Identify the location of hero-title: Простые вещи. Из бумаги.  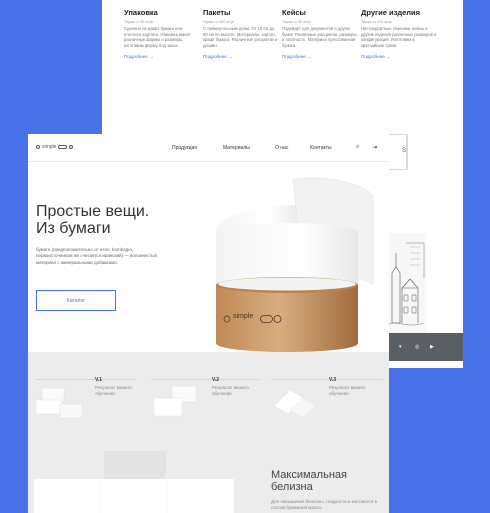
(92, 220).